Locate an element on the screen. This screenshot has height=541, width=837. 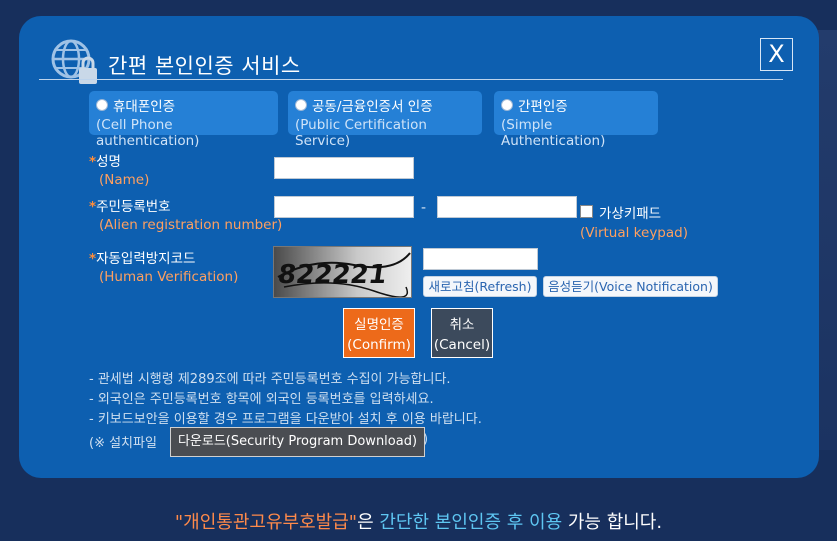
notice-line: - 외국인은 주민등록번호 항목에 외국인 등록번호를 입력하세요. is located at coordinates (261, 399).